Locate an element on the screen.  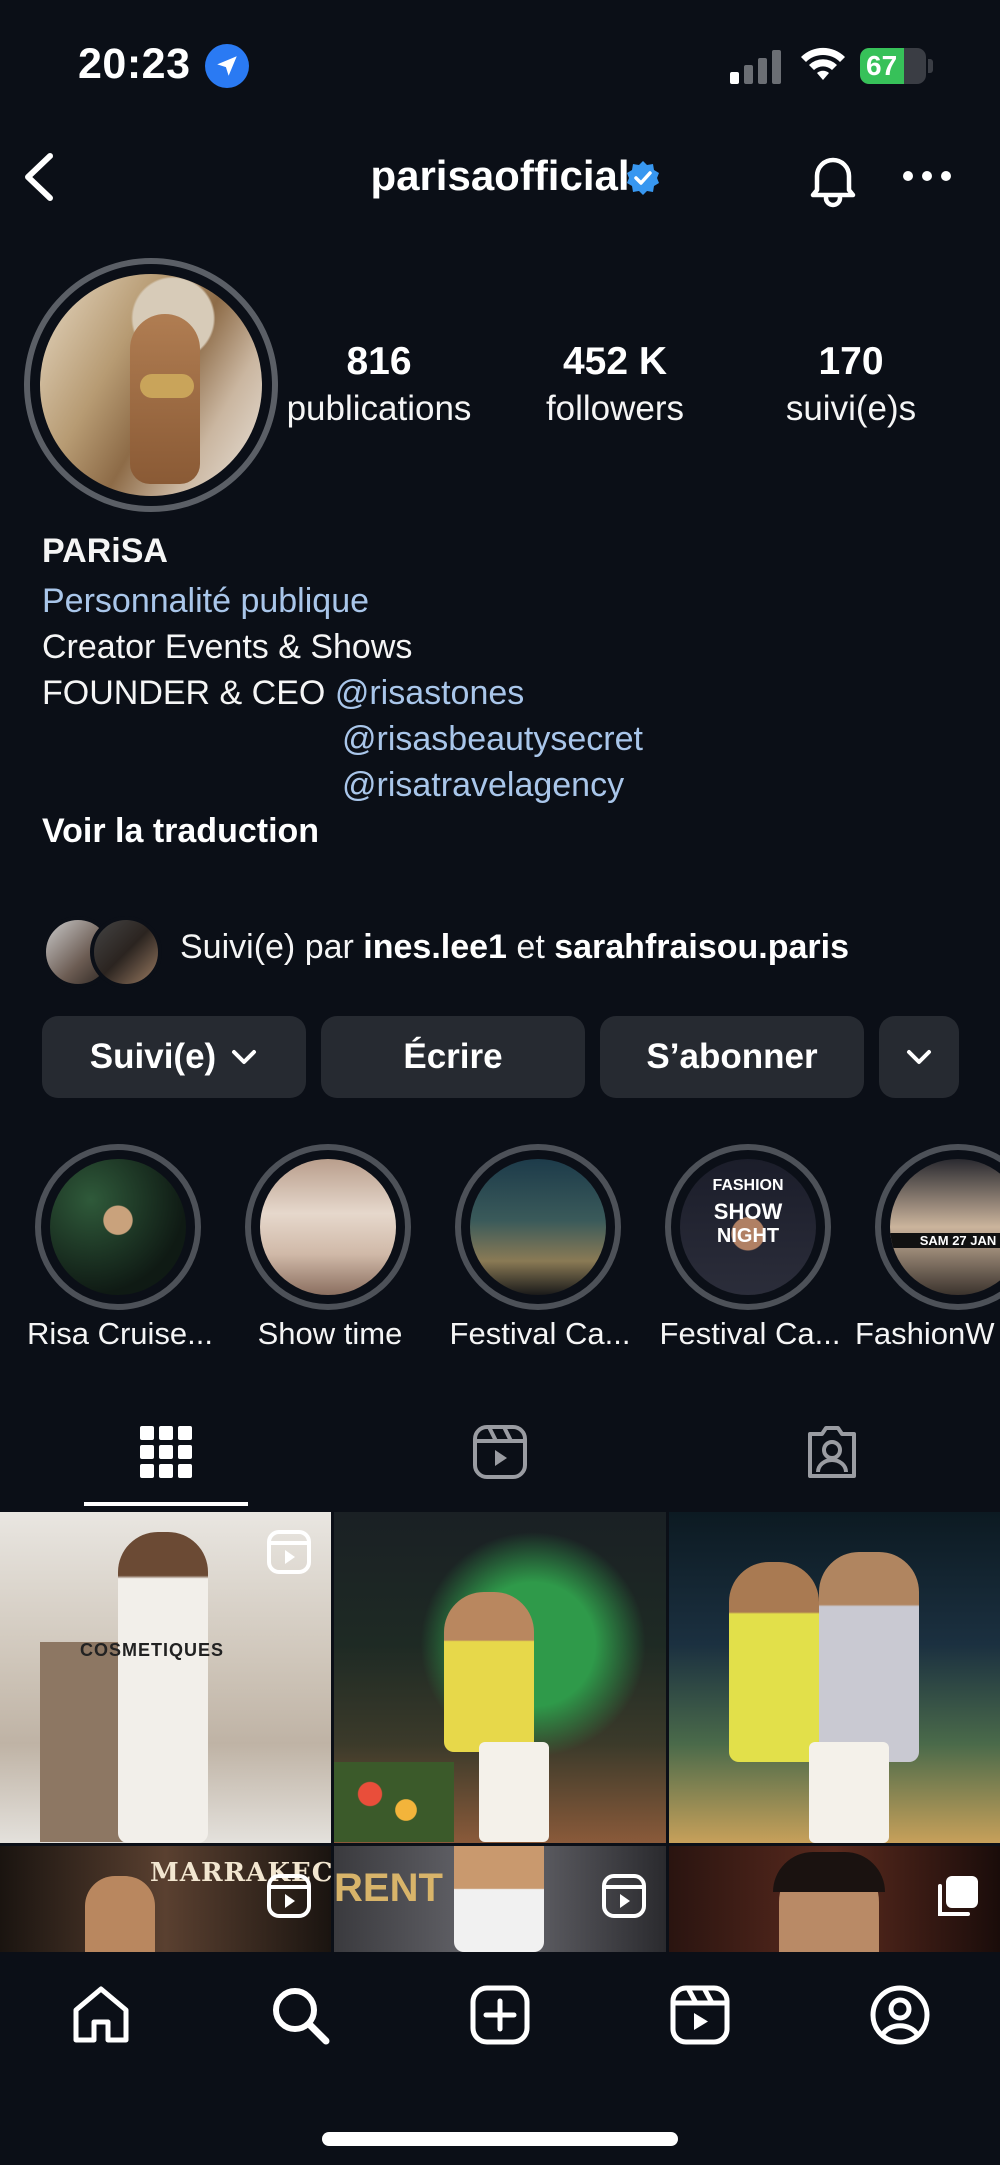
followed-by-user: ines.lee1 is located at coordinates (435, 947).